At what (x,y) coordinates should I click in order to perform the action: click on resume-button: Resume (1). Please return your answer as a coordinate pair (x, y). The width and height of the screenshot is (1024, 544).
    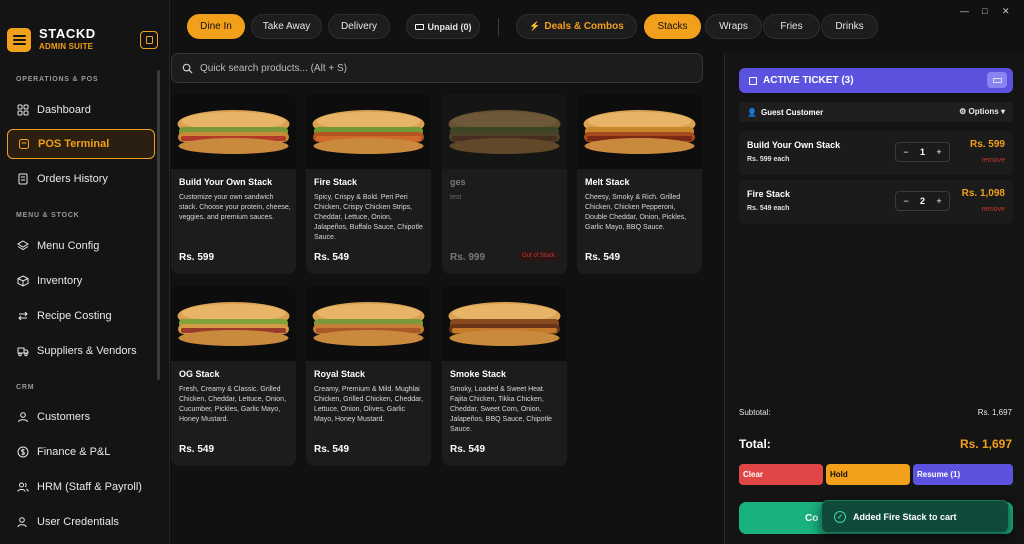
    Looking at the image, I should click on (963, 474).